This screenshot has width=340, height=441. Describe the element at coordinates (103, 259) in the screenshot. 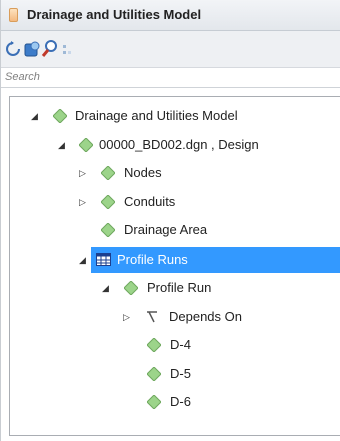

I see `table-icon` at that location.